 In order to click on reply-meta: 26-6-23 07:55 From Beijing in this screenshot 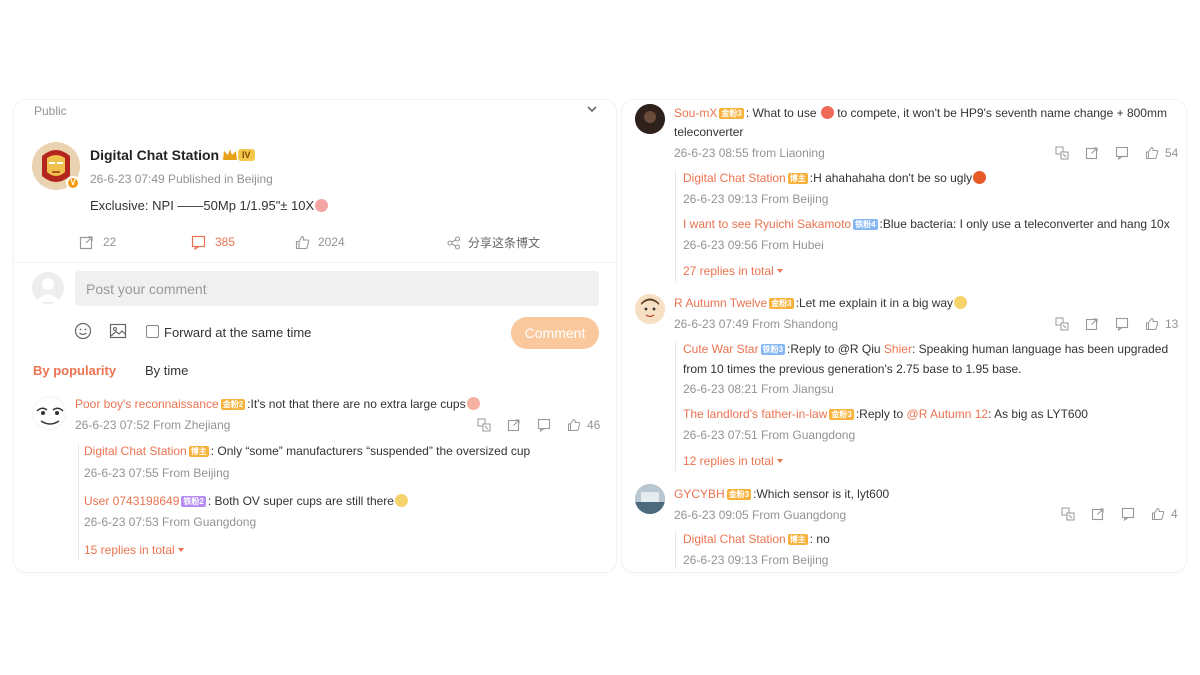, I will do `click(157, 473)`.